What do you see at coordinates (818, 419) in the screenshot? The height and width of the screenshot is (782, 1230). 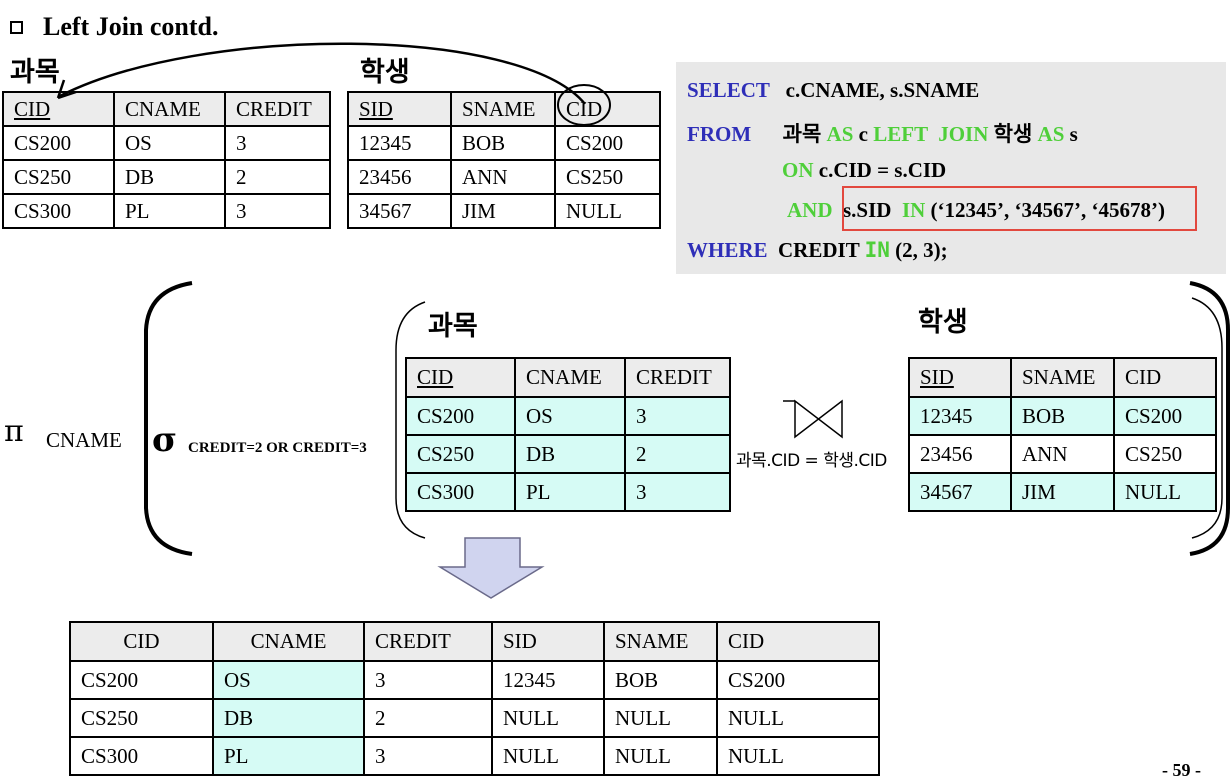 I see `join-symbol-icon` at bounding box center [818, 419].